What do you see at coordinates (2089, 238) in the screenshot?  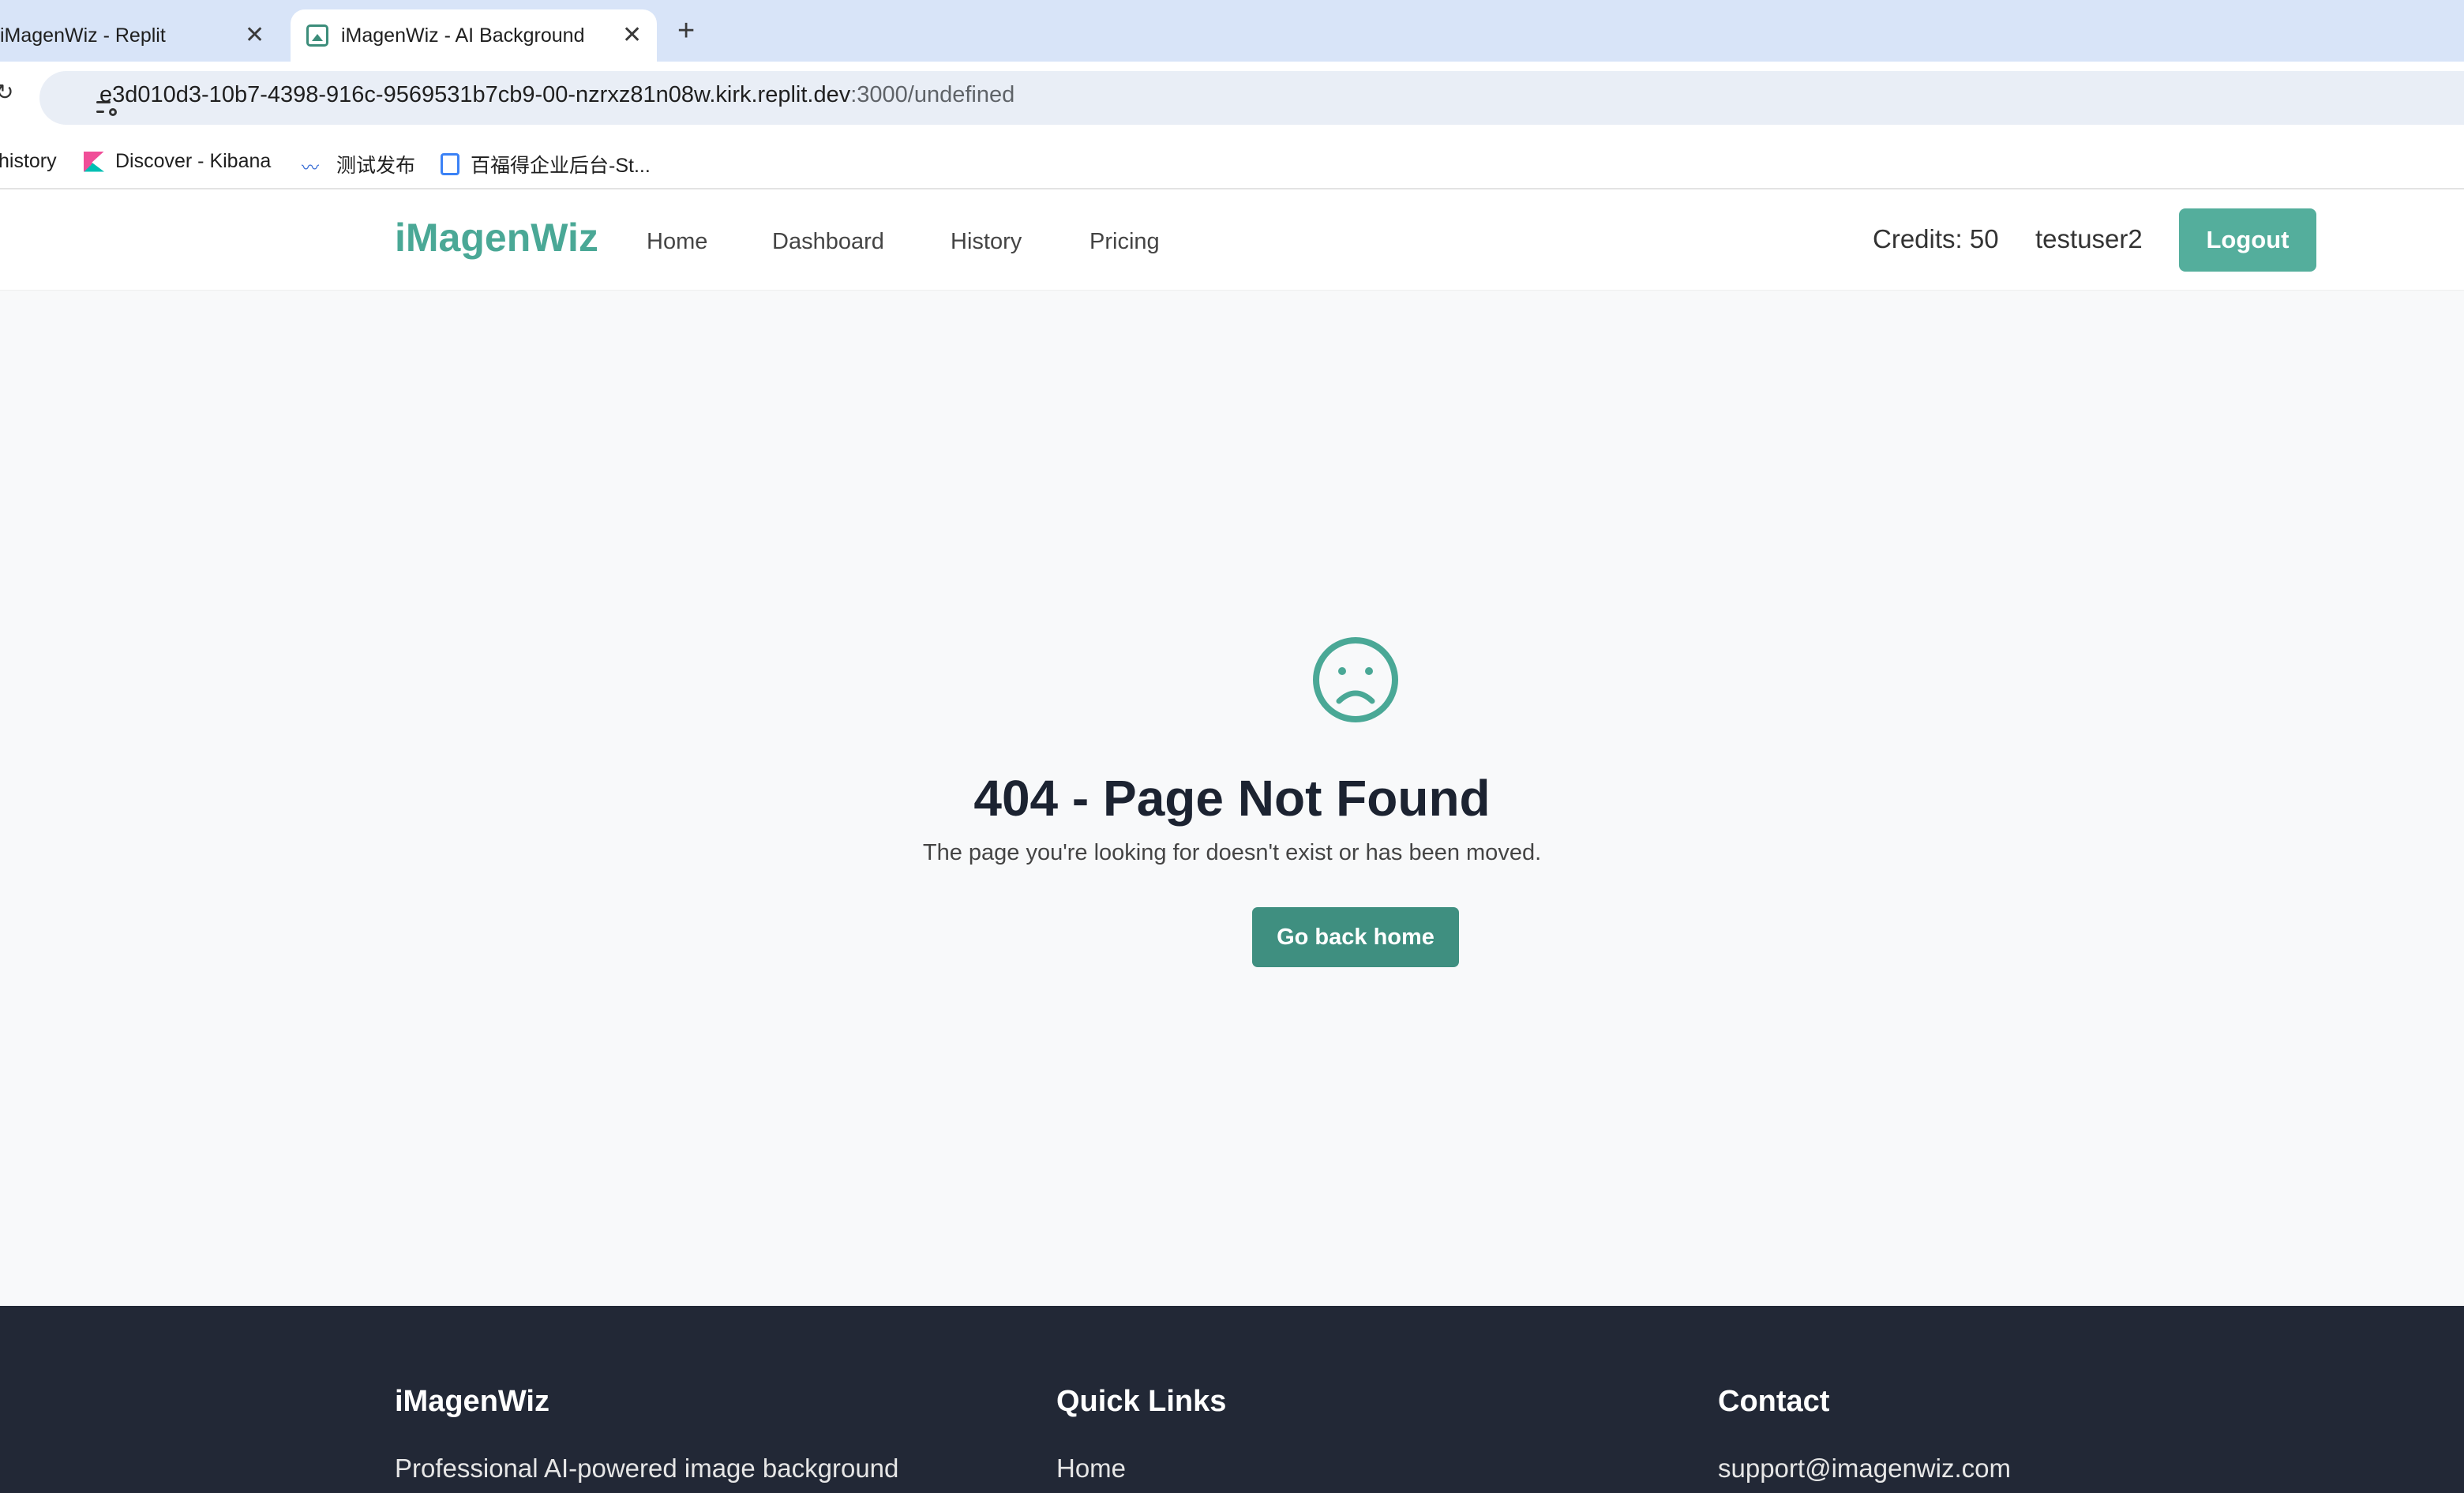 I see `username: testuser2` at bounding box center [2089, 238].